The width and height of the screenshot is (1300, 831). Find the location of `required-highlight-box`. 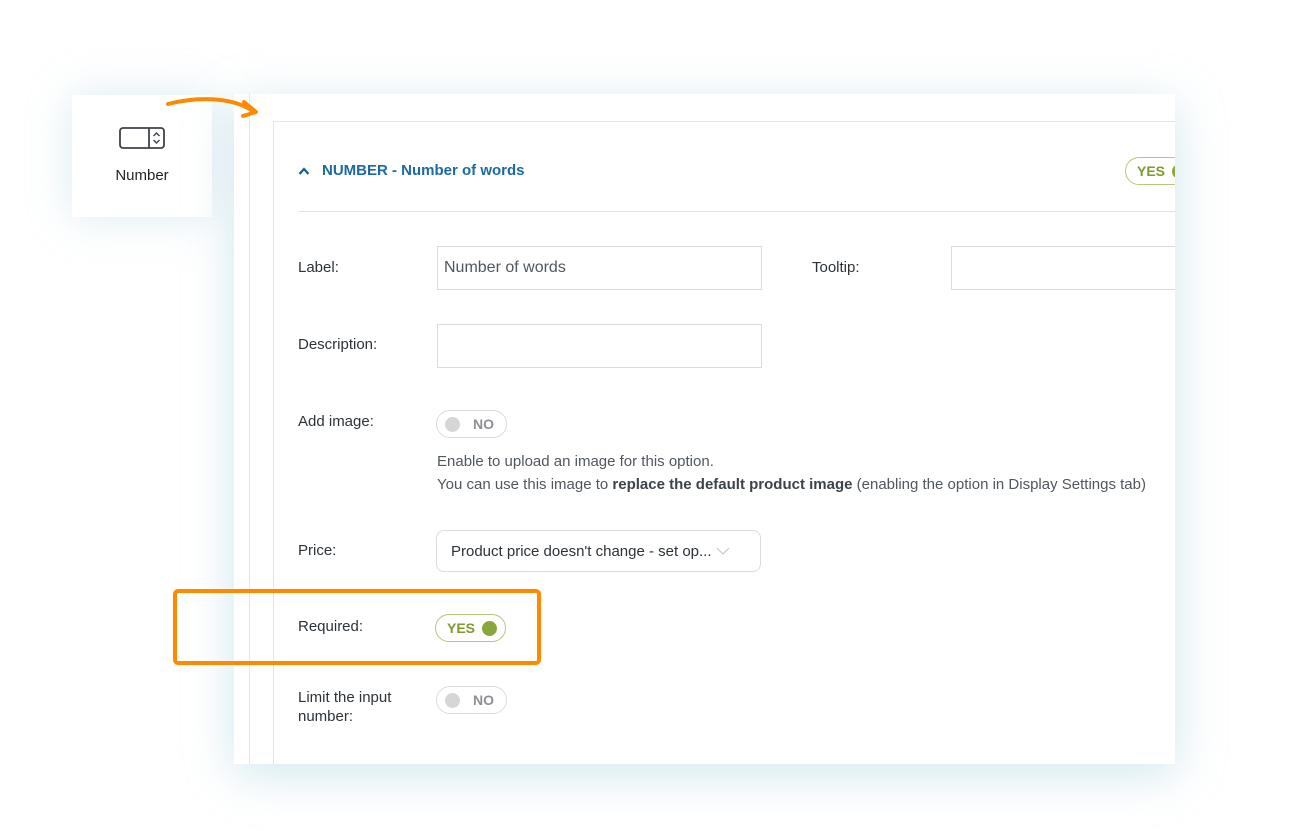

required-highlight-box is located at coordinates (357, 627).